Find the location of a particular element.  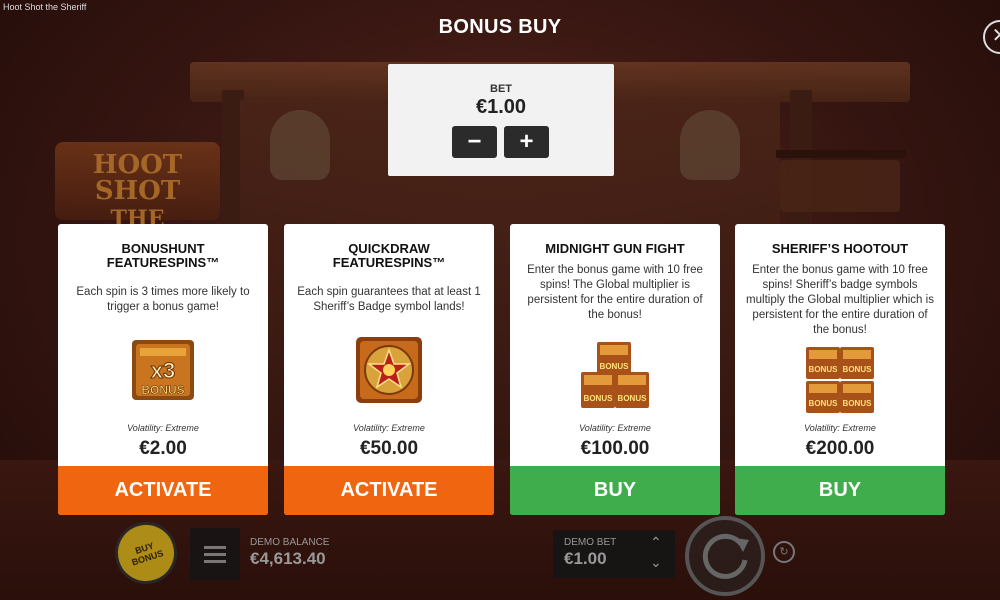

balance-label: DEMO BALANCE is located at coordinates (290, 542).